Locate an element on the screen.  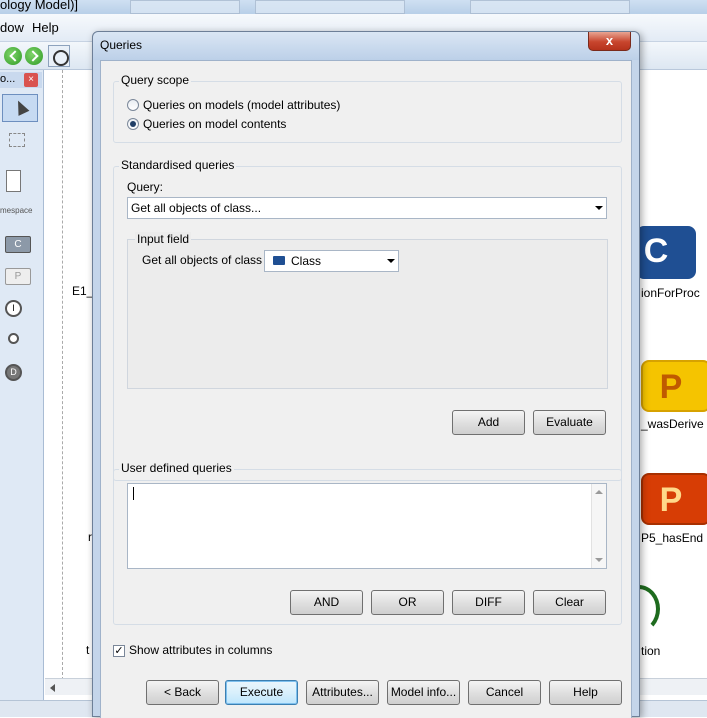
input-field-title: Input field is located at coordinates (163, 239).